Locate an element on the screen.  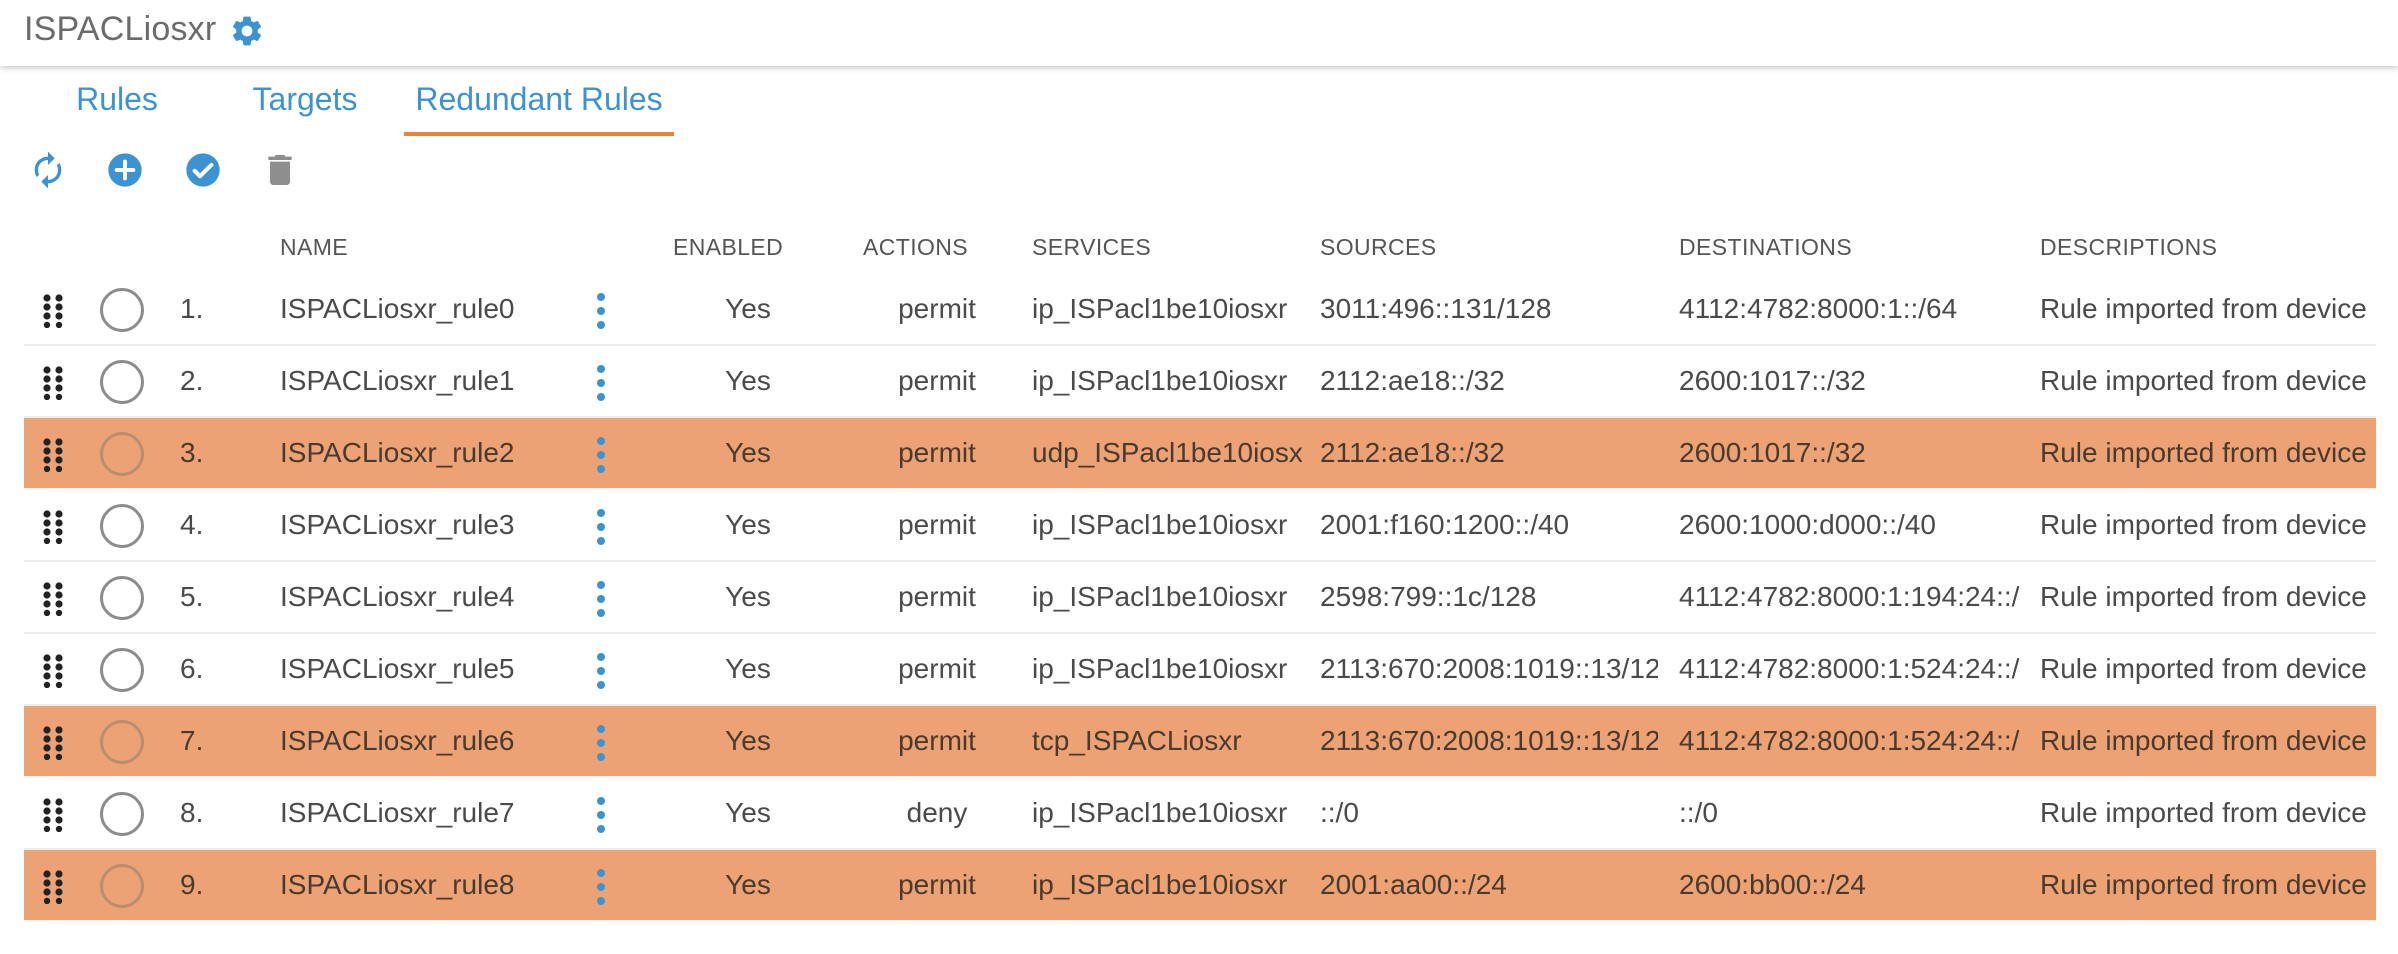
rule-source: 2112:ae18::/32 is located at coordinates (1412, 452).